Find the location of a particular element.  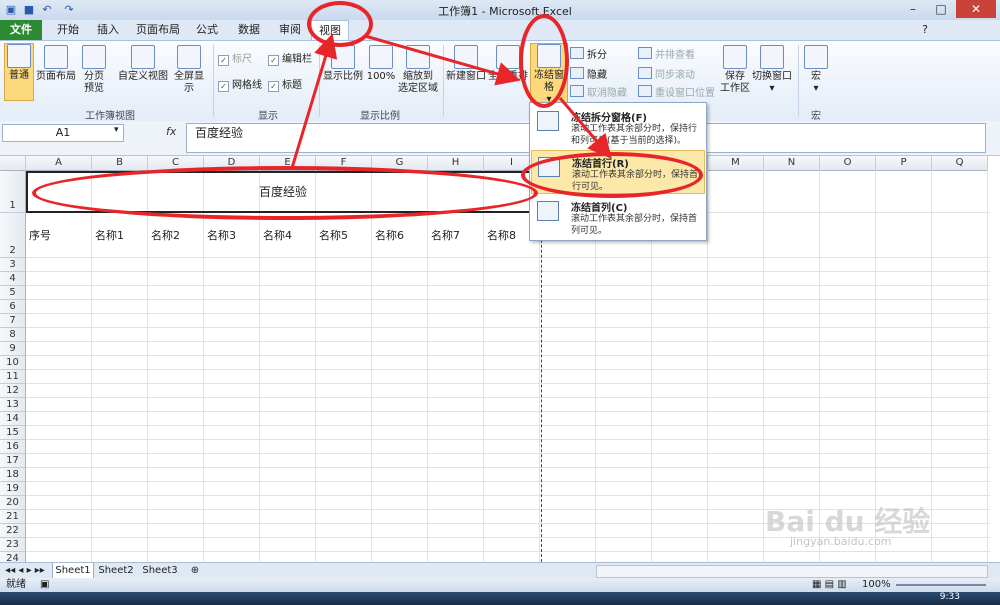

annotation-arrows is located at coordinates (451, 101).